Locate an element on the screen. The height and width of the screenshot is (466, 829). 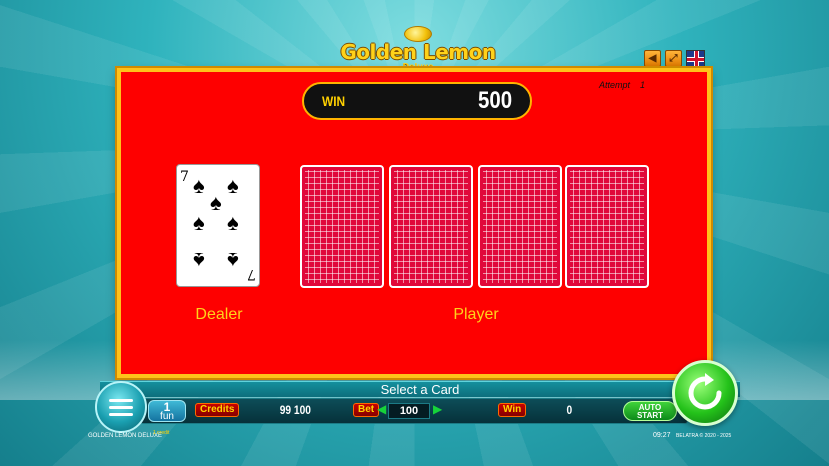
lines-unit: fun is located at coordinates (167, 416).